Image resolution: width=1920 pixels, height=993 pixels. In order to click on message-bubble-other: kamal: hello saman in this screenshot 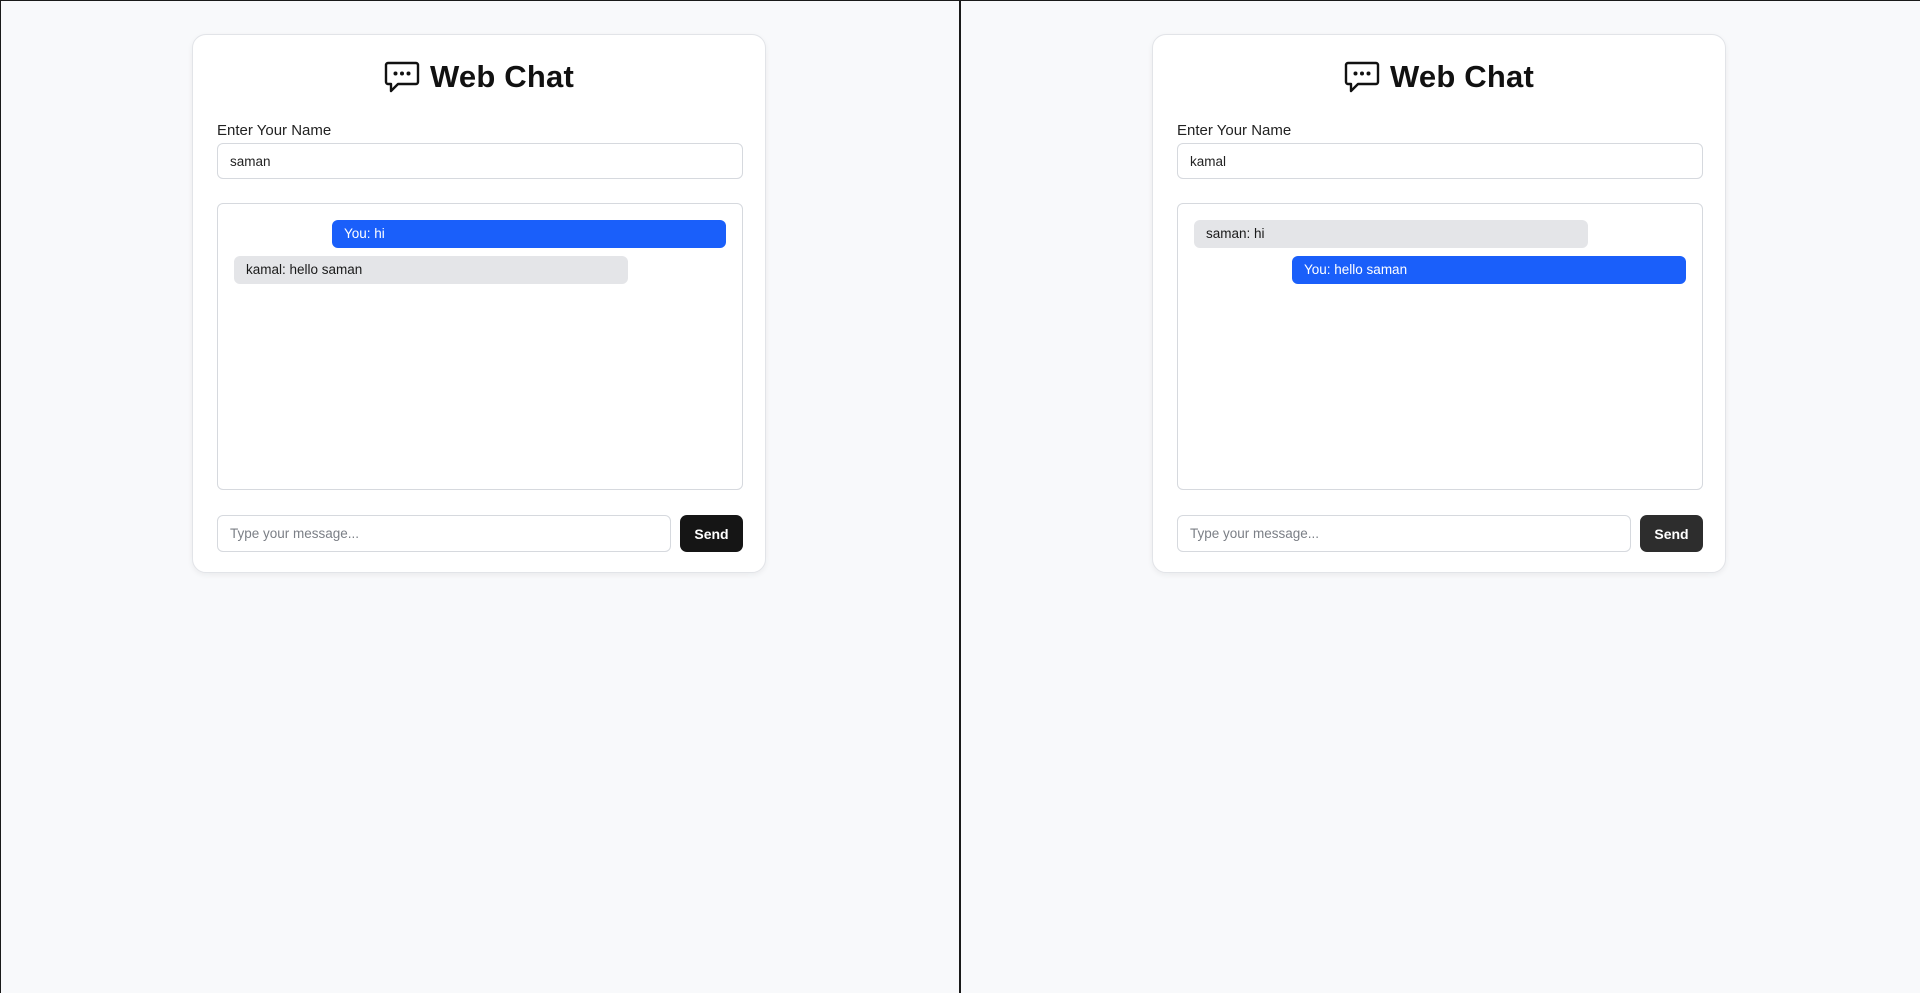, I will do `click(431, 270)`.